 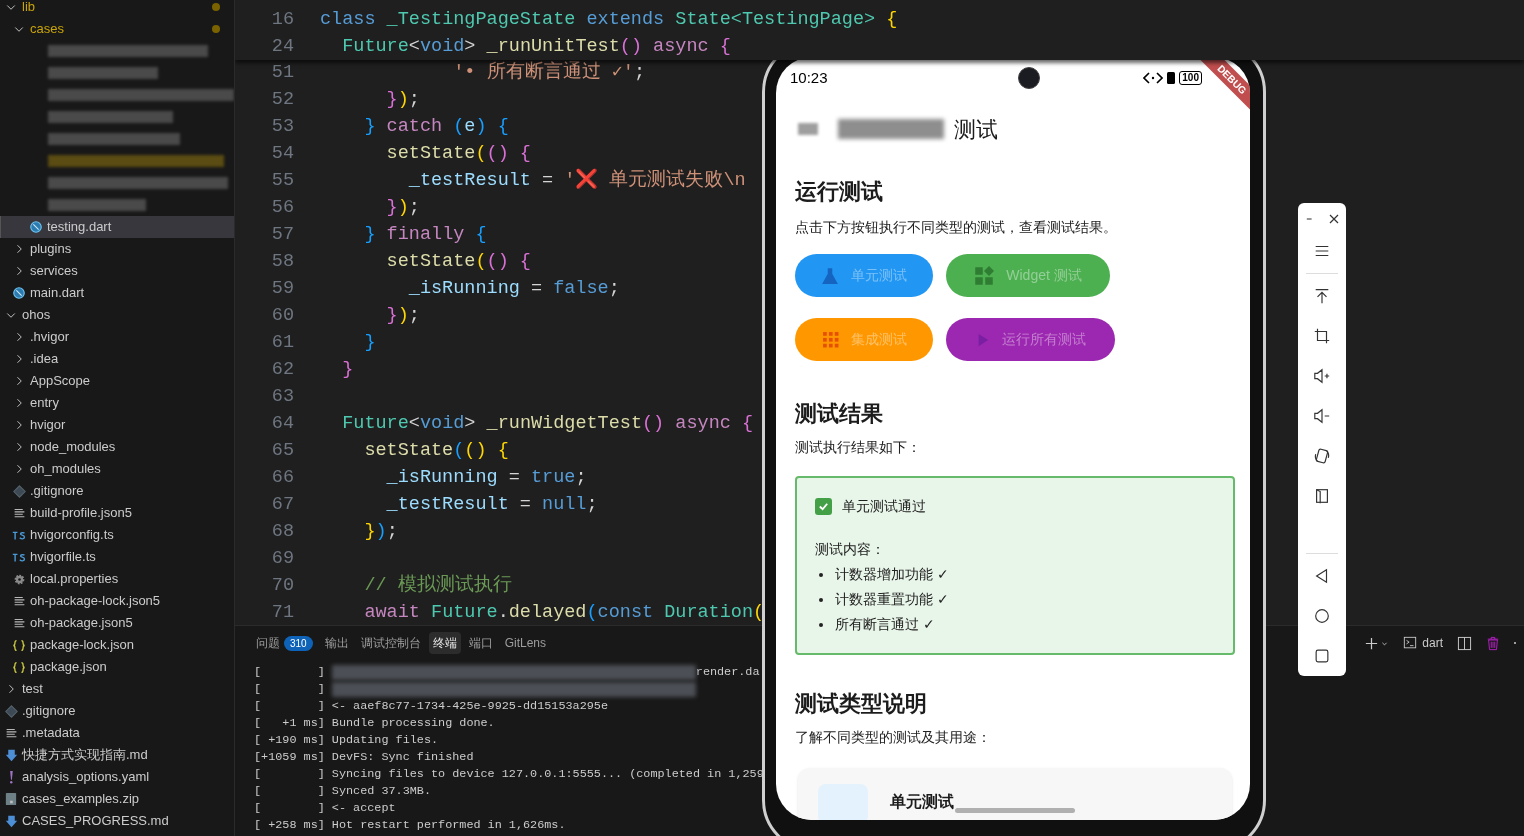 What do you see at coordinates (431, 706) in the screenshot?
I see `terminal-line: [ ] <- aaef8c77-1734-425e-9925-dd15153a295e` at bounding box center [431, 706].